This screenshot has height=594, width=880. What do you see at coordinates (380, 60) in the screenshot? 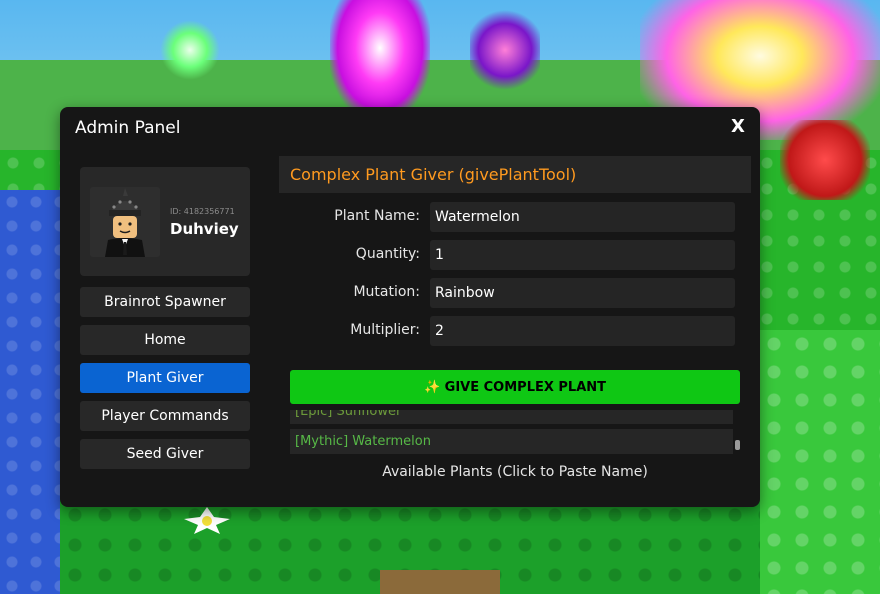
I see `pink-glow-effect` at bounding box center [380, 60].